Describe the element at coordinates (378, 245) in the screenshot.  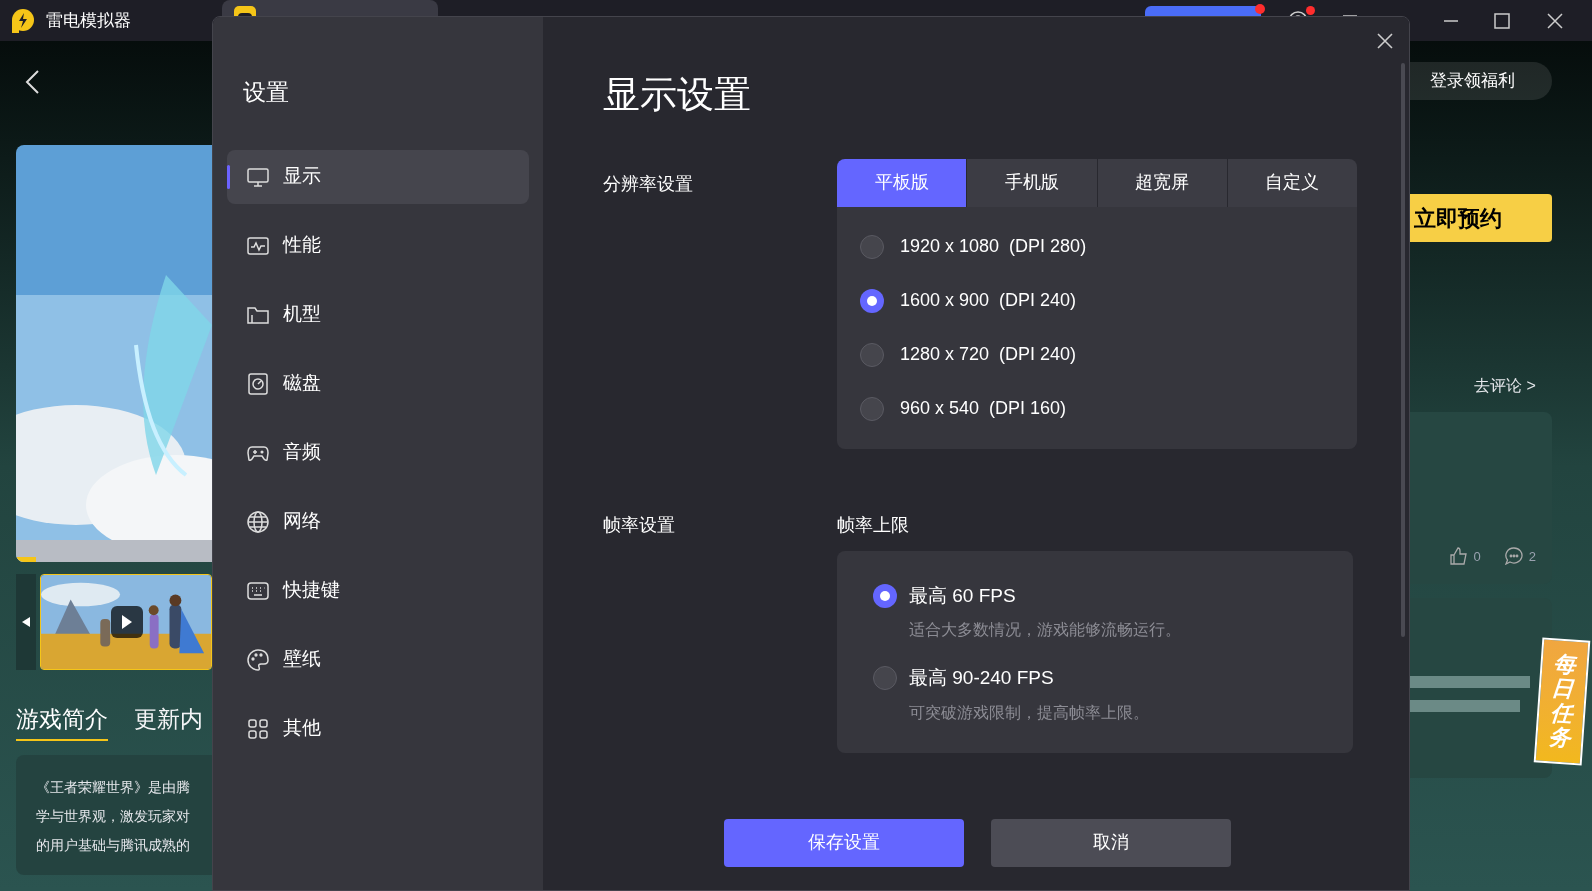
I see `nav-item: 性能` at that location.